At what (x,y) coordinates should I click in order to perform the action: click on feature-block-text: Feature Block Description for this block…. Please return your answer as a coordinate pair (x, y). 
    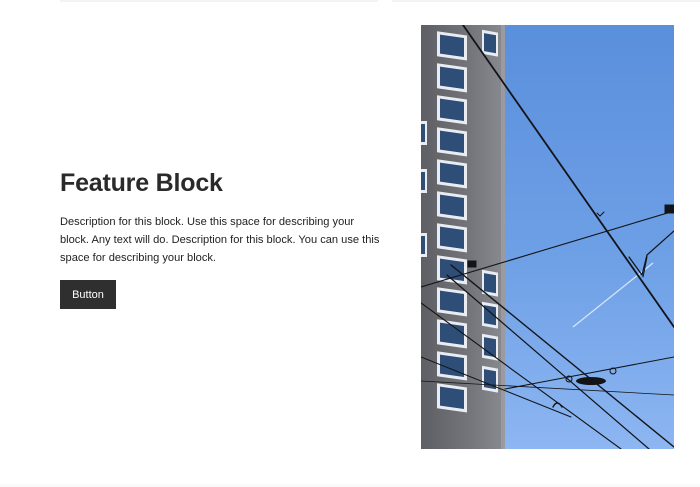
    Looking at the image, I should click on (225, 238).